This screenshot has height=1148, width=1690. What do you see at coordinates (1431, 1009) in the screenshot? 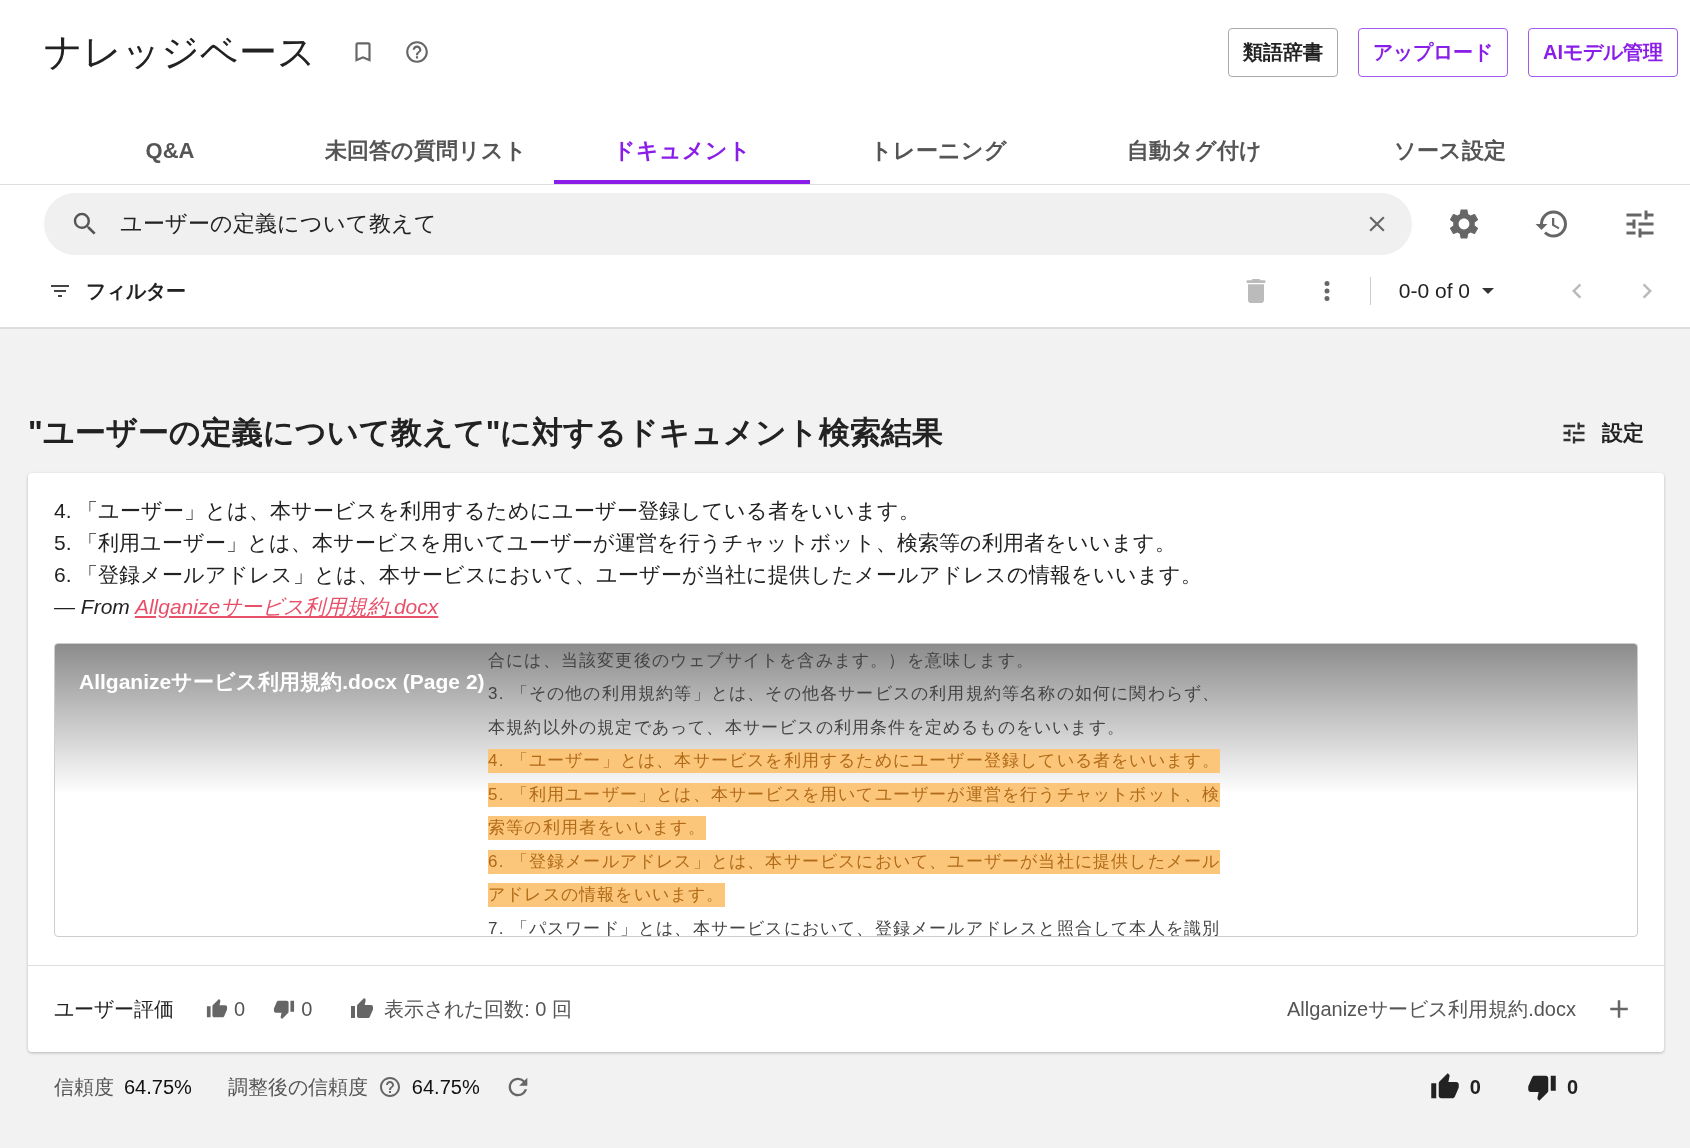
I see `file-name: Allganizeサービス利用規約.docx` at bounding box center [1431, 1009].